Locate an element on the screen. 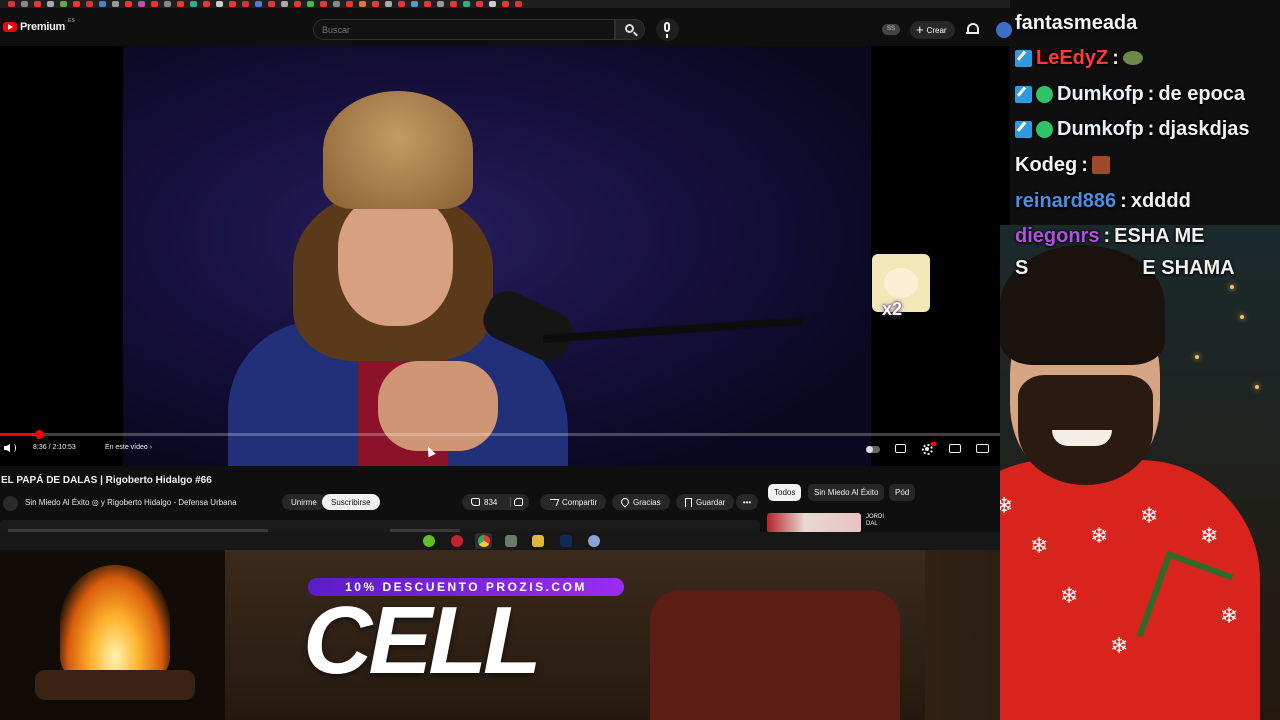  subtitles-icon is located at coordinates (900, 448).